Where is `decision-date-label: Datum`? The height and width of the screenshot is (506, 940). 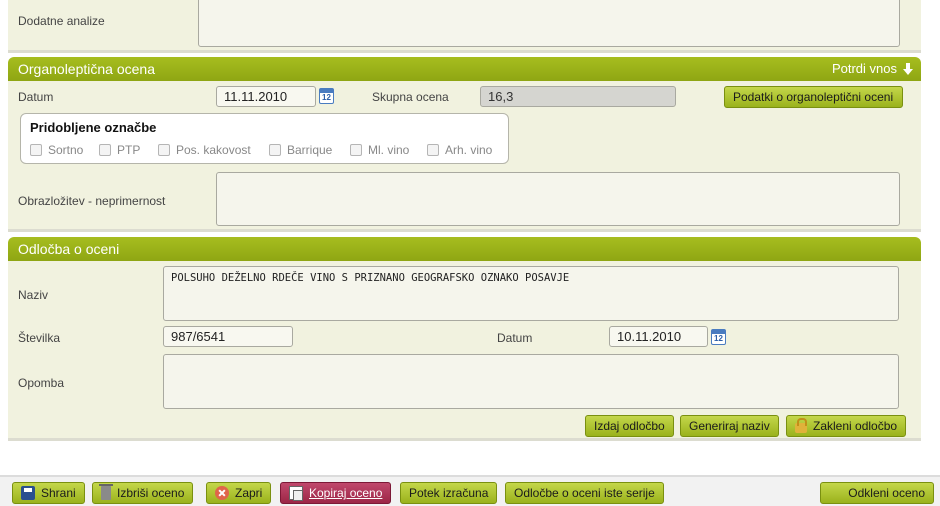
decision-date-label: Datum is located at coordinates (515, 338).